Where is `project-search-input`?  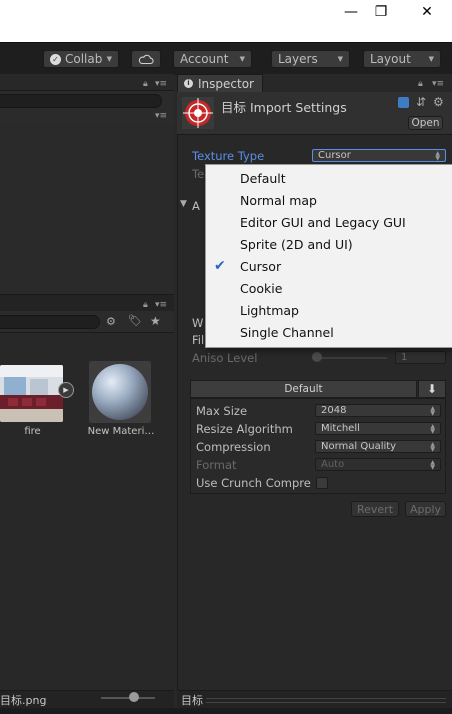
project-search-input is located at coordinates (50, 322).